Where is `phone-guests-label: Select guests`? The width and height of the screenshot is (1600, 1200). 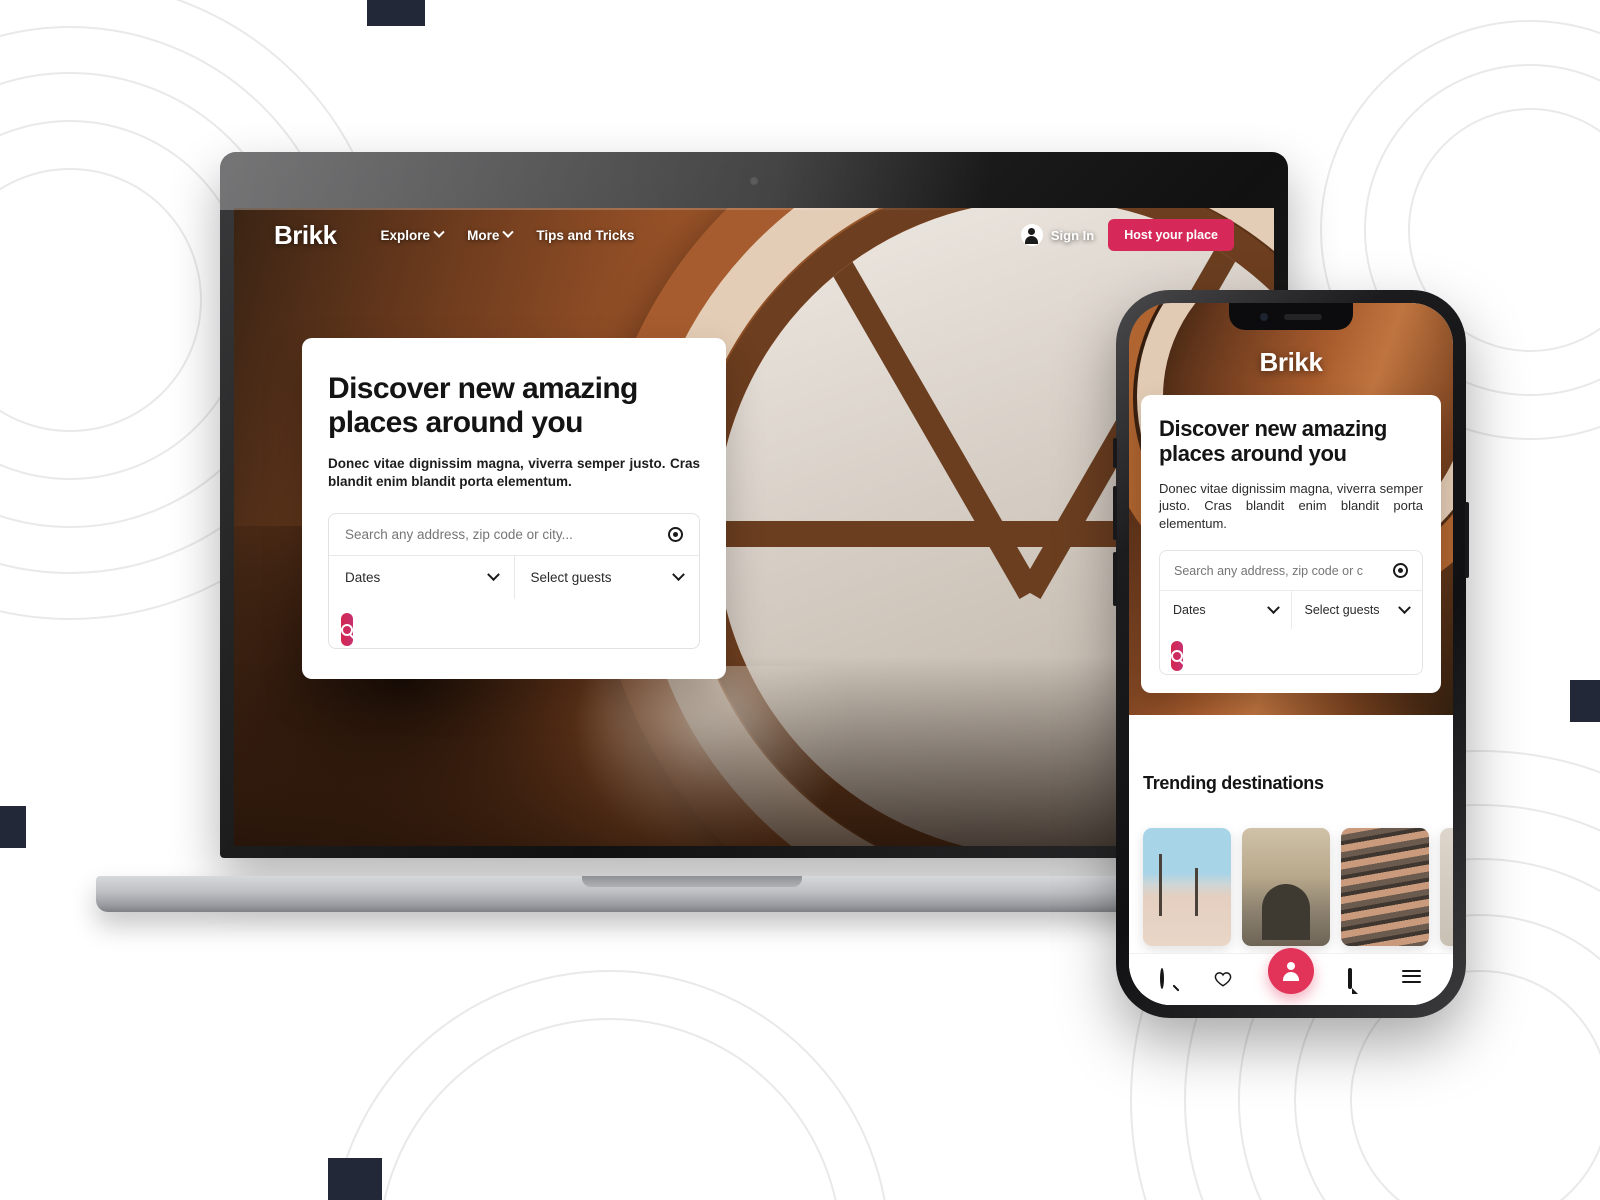
phone-guests-label: Select guests is located at coordinates (1342, 610).